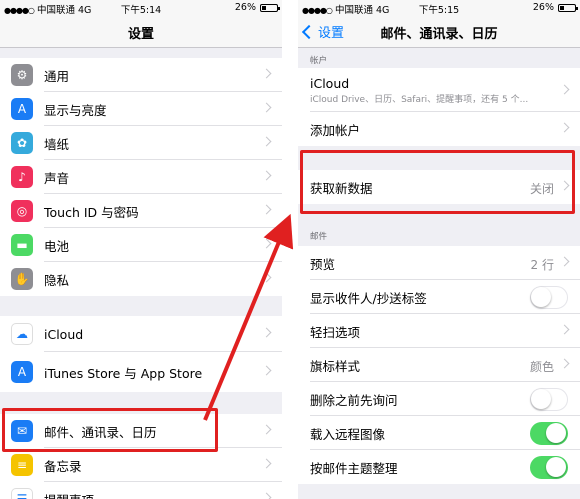  What do you see at coordinates (63, 466) in the screenshot?
I see `settings-row-label: 备忘录` at bounding box center [63, 466].